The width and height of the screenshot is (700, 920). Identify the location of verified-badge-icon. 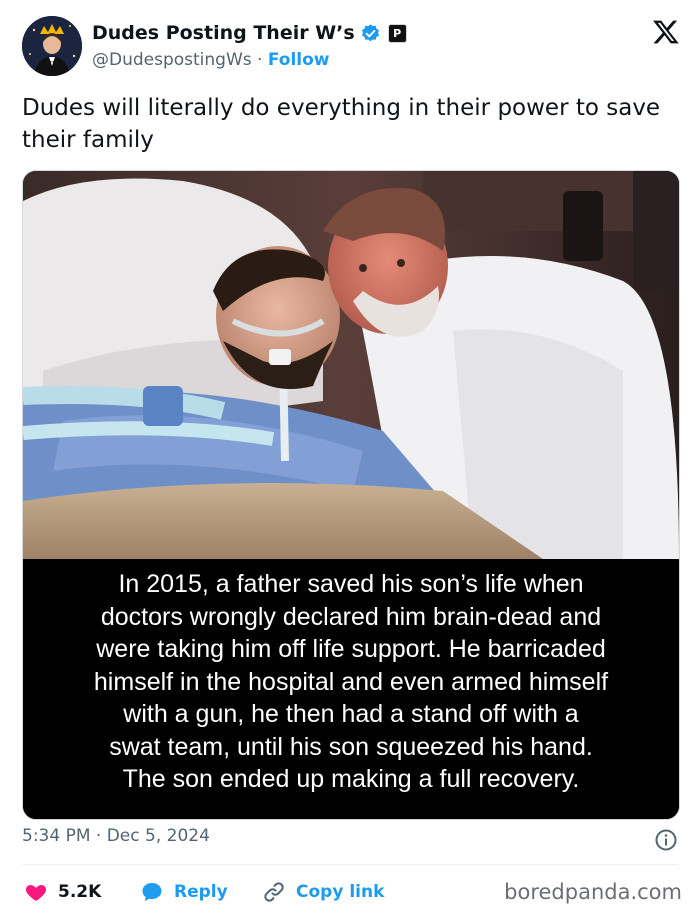
(370, 33).